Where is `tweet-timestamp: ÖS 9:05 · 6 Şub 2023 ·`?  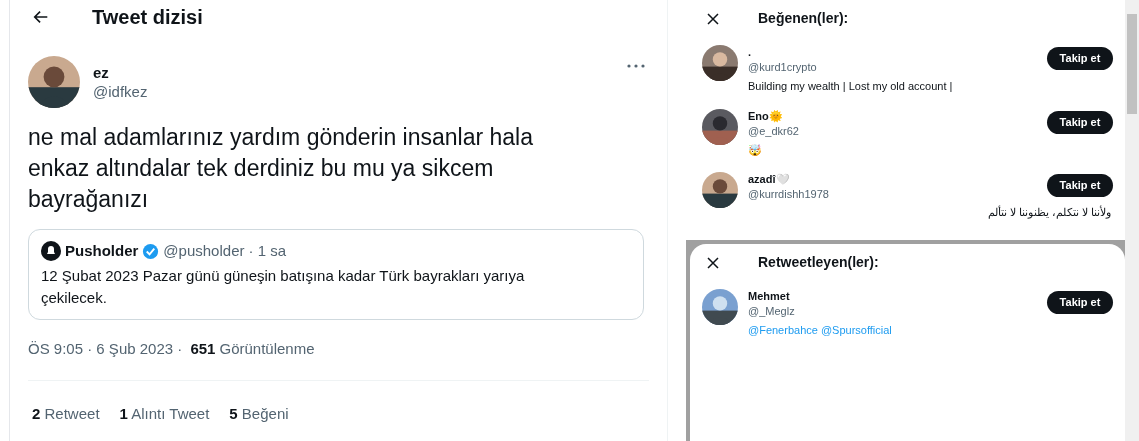
tweet-timestamp: ÖS 9:05 · 6 Şub 2023 · is located at coordinates (106, 348).